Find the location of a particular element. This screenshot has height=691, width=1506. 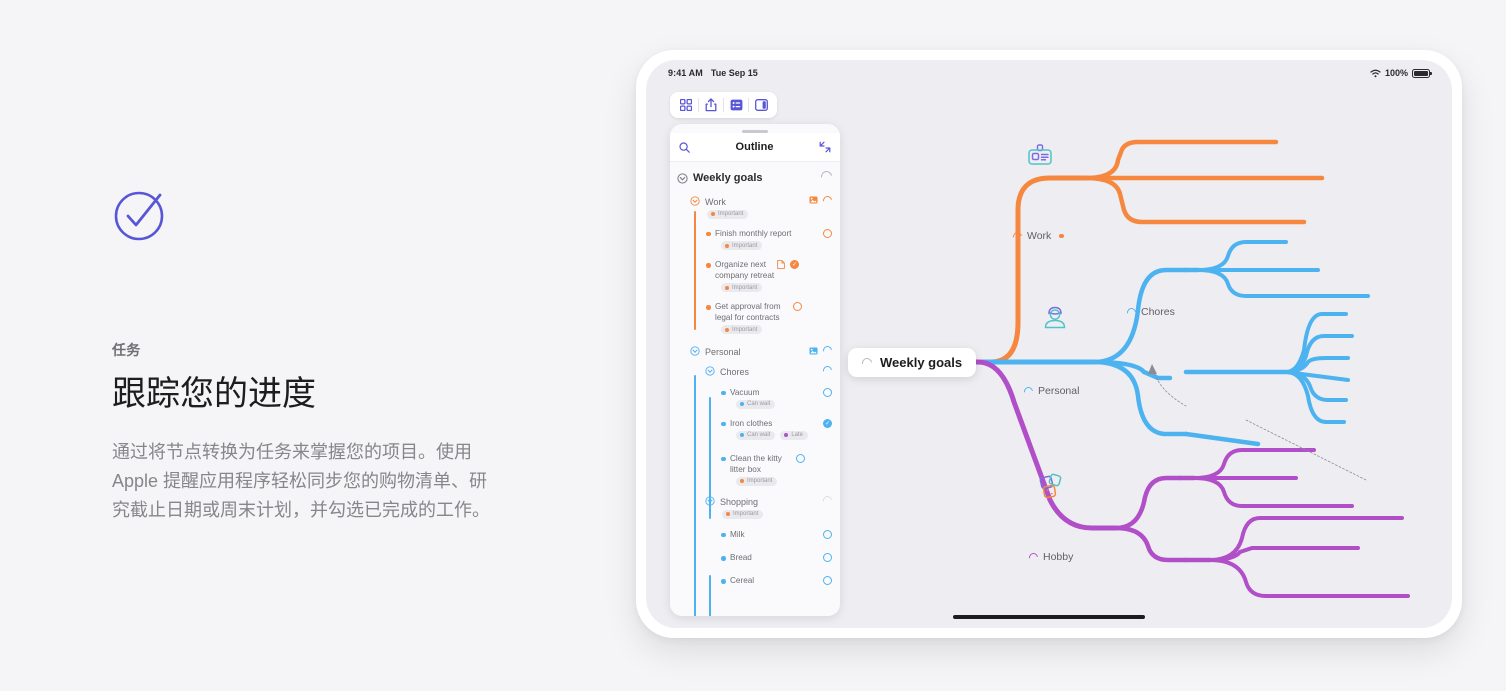

mindmap-branch-personal: Personal is located at coordinates (1051, 391).